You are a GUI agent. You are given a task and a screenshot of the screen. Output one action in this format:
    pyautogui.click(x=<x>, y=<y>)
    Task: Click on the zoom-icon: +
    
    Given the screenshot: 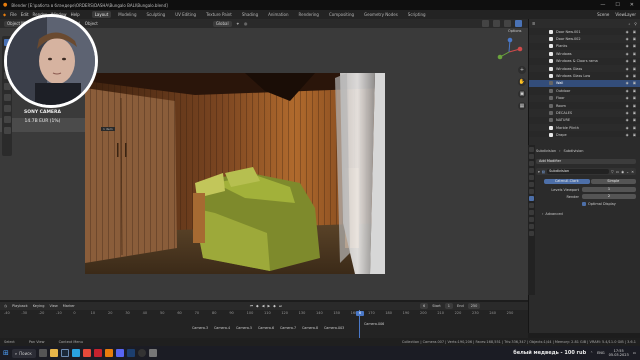 What is the action you would take?
    pyautogui.click(x=522, y=70)
    